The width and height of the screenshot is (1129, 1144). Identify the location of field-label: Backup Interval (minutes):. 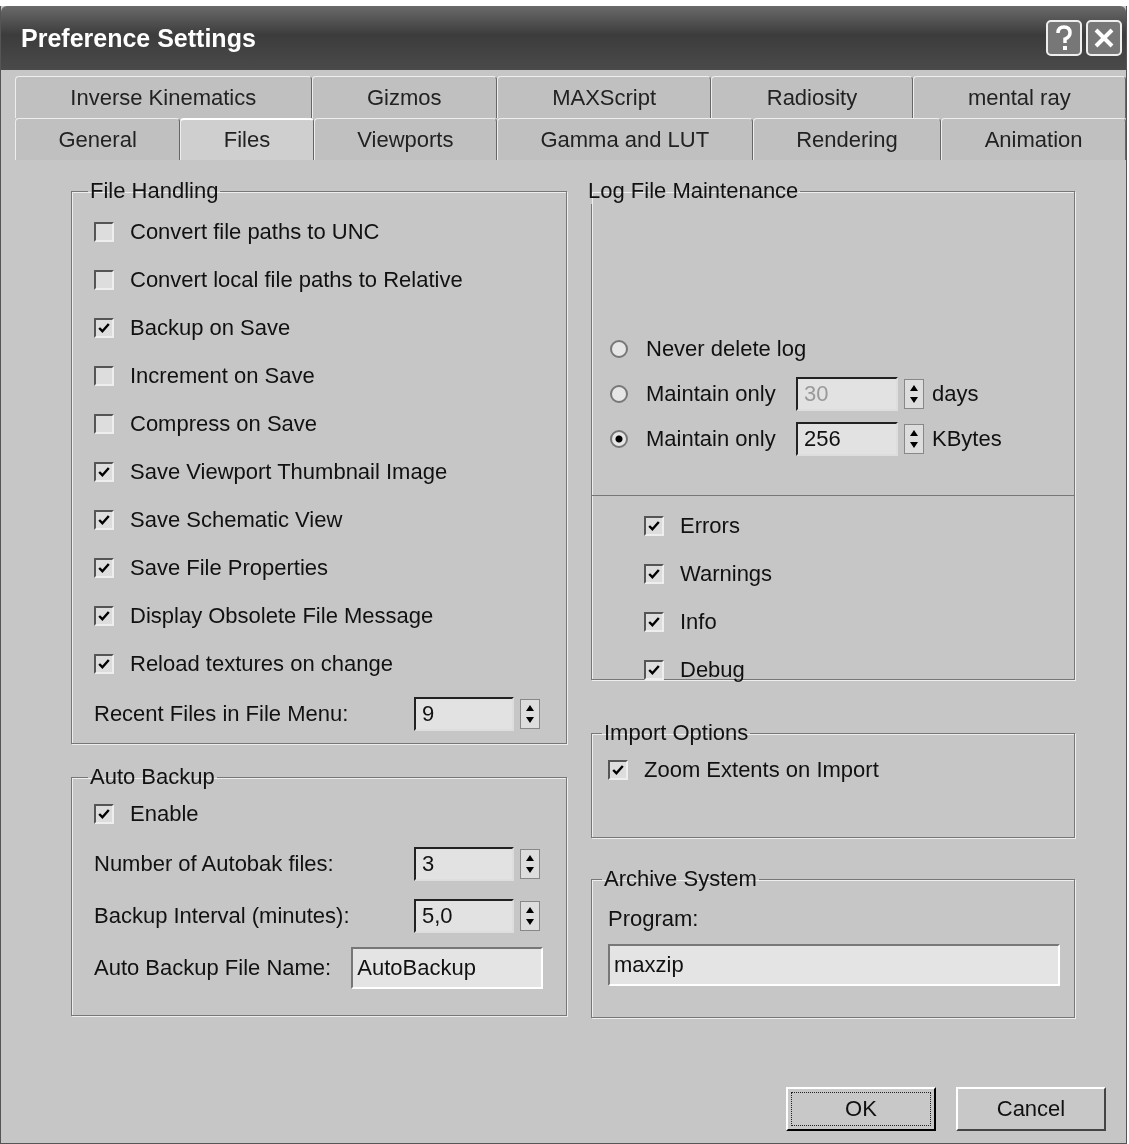
(222, 916).